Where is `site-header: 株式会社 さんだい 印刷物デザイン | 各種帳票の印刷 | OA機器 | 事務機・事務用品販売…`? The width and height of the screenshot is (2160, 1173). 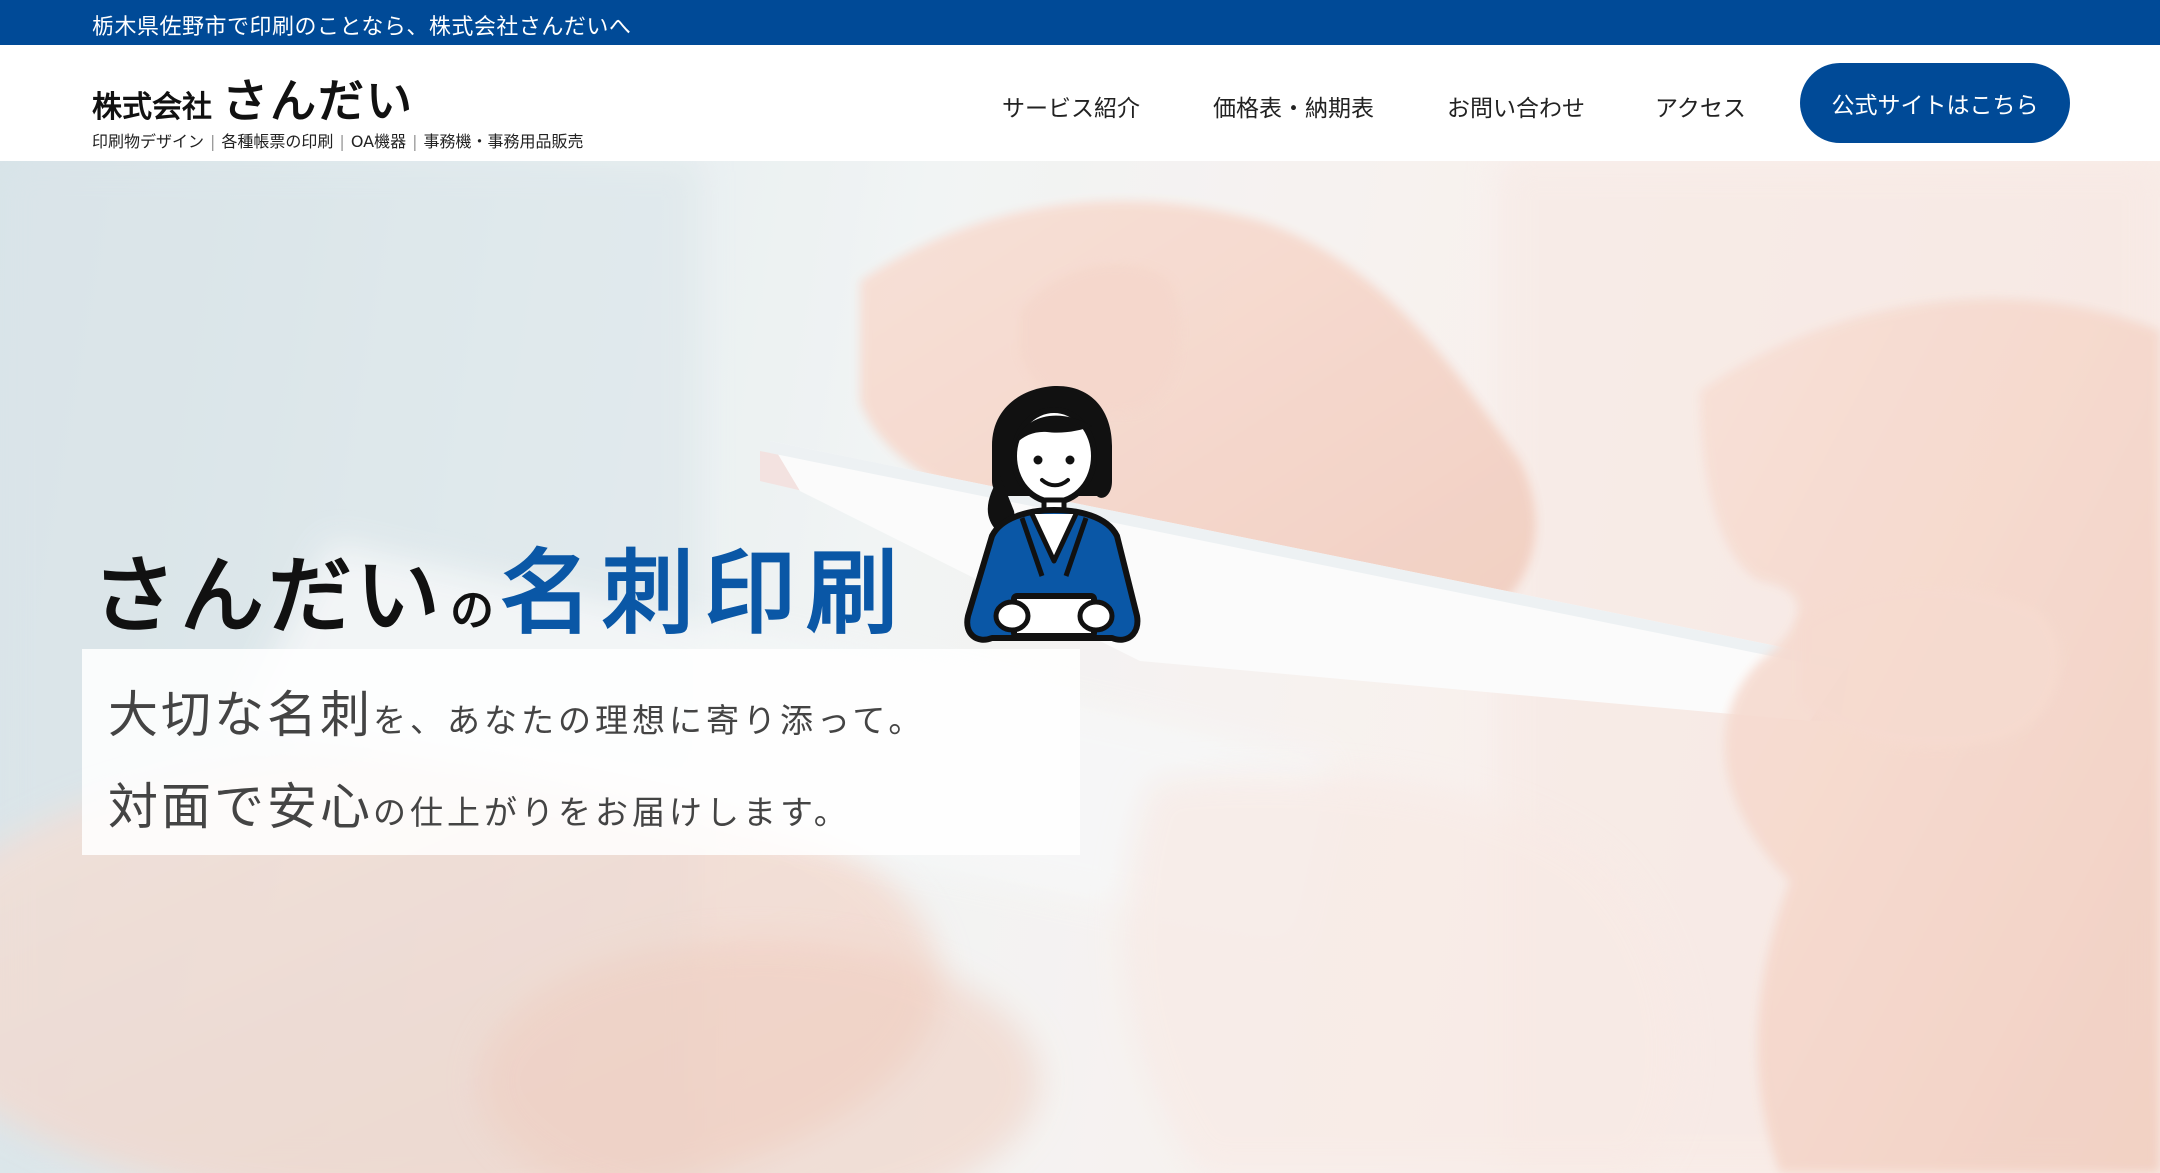 site-header: 株式会社 さんだい 印刷物デザイン | 各種帳票の印刷 | OA機器 | 事務機・事務用品販売… is located at coordinates (1080, 103).